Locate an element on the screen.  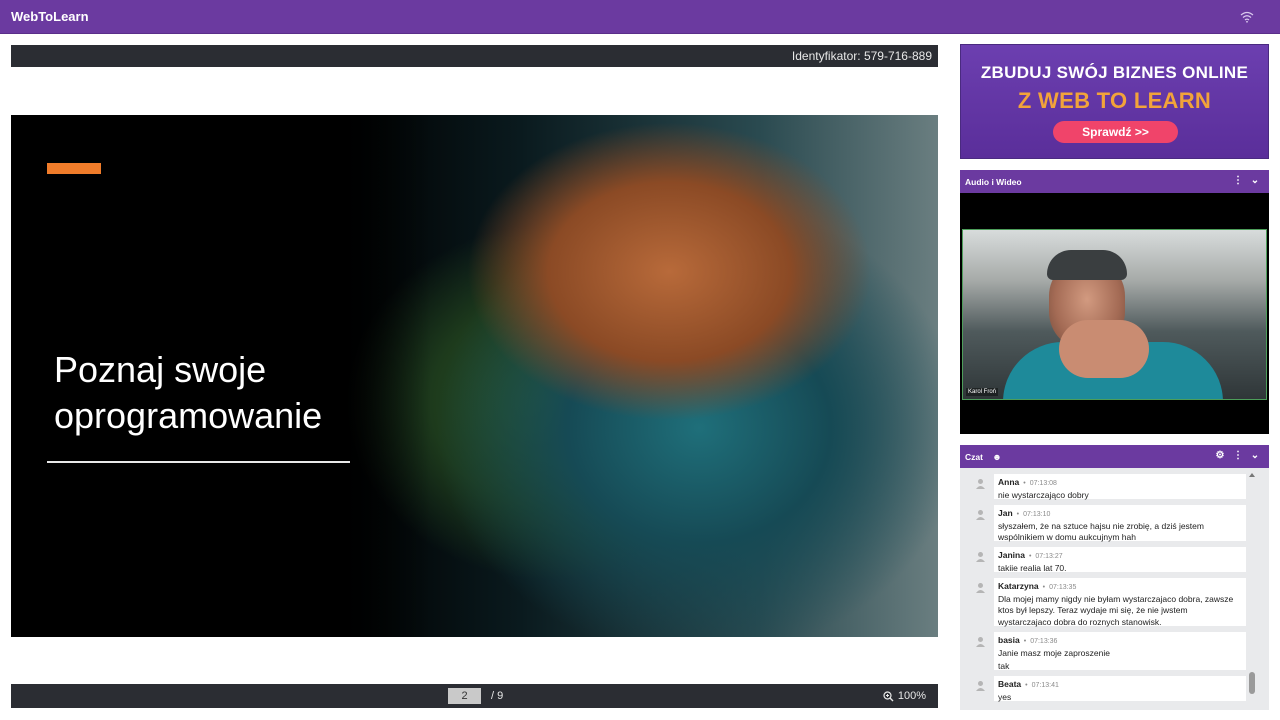
slide-navigation-bar: 2 / 9 100% is located at coordinates (474, 696).